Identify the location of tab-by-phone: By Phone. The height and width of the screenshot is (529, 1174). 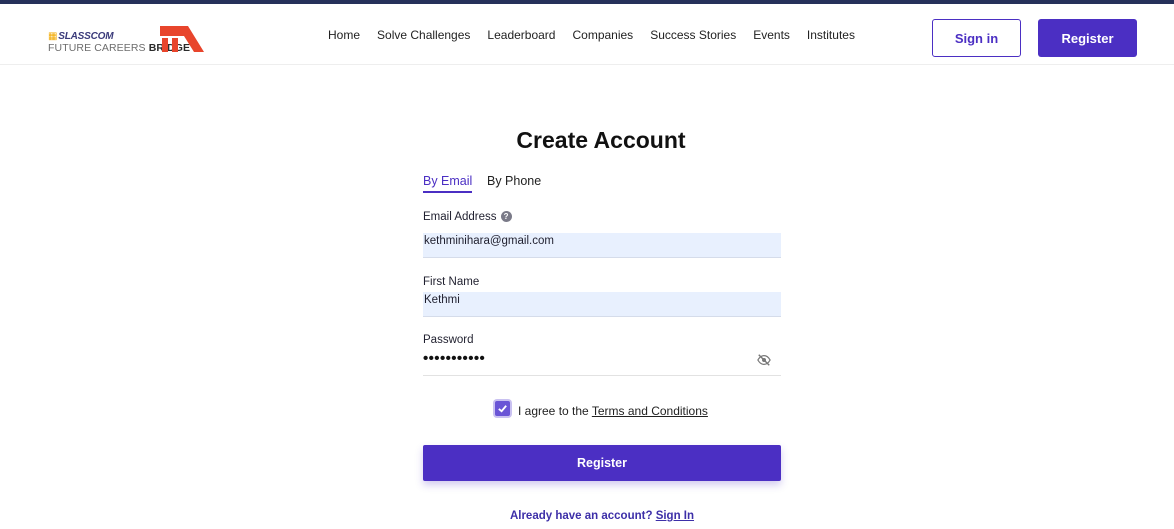
(514, 181).